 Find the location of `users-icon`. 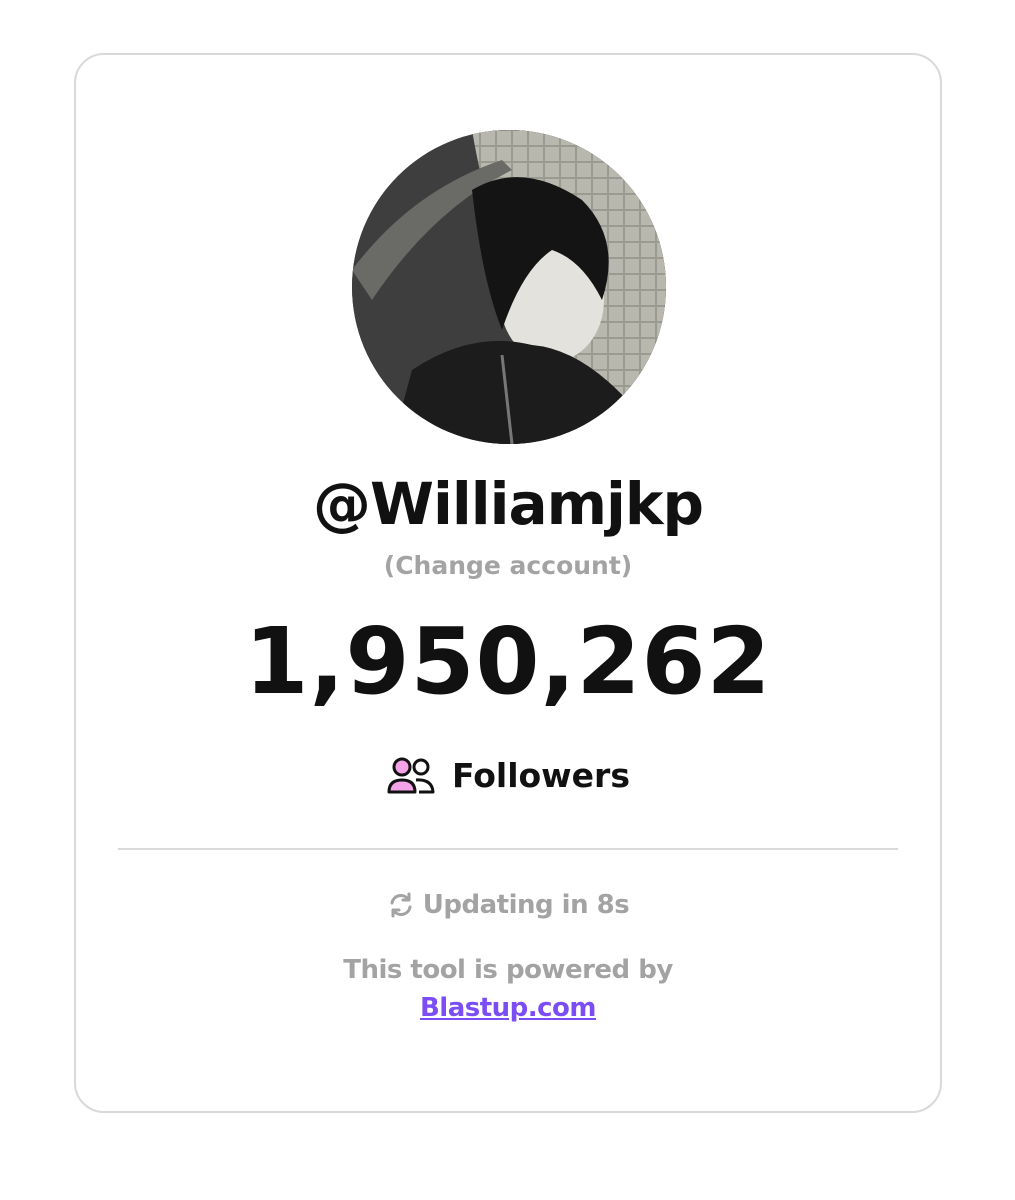

users-icon is located at coordinates (411, 775).